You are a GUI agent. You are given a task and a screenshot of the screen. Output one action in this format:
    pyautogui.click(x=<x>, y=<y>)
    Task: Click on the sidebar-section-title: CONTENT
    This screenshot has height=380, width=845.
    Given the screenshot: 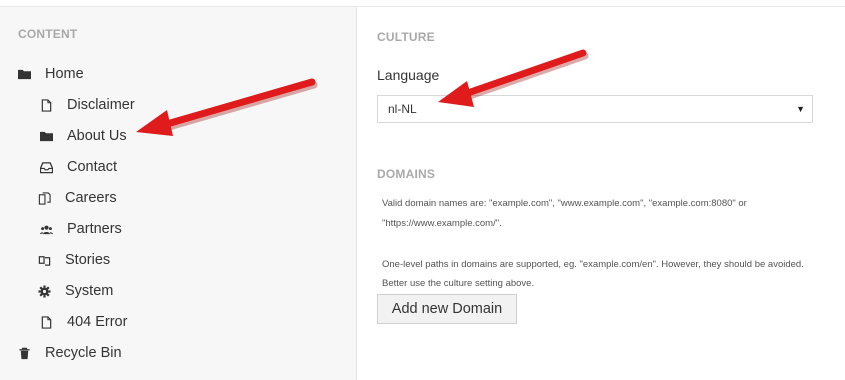 What is the action you would take?
    pyautogui.click(x=48, y=34)
    